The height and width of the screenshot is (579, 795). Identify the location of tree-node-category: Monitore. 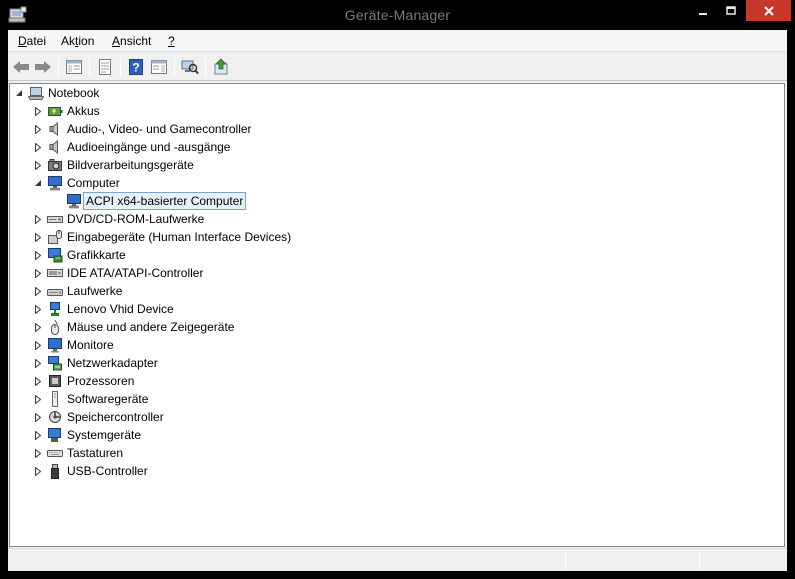
(73, 345).